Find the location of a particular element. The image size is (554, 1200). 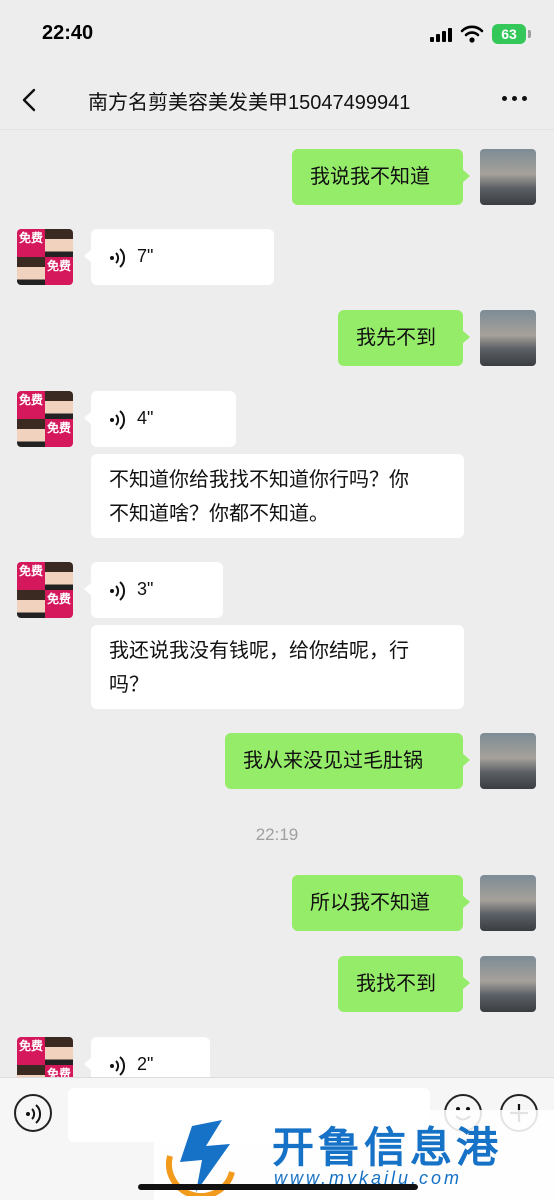

status-bar: 22:40 63 is located at coordinates (277, 35).